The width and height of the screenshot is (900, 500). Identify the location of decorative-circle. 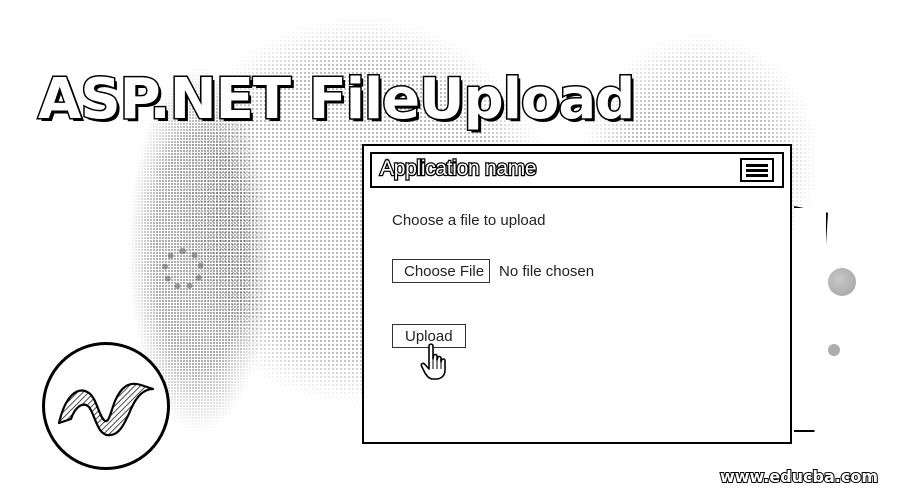
(842, 282).